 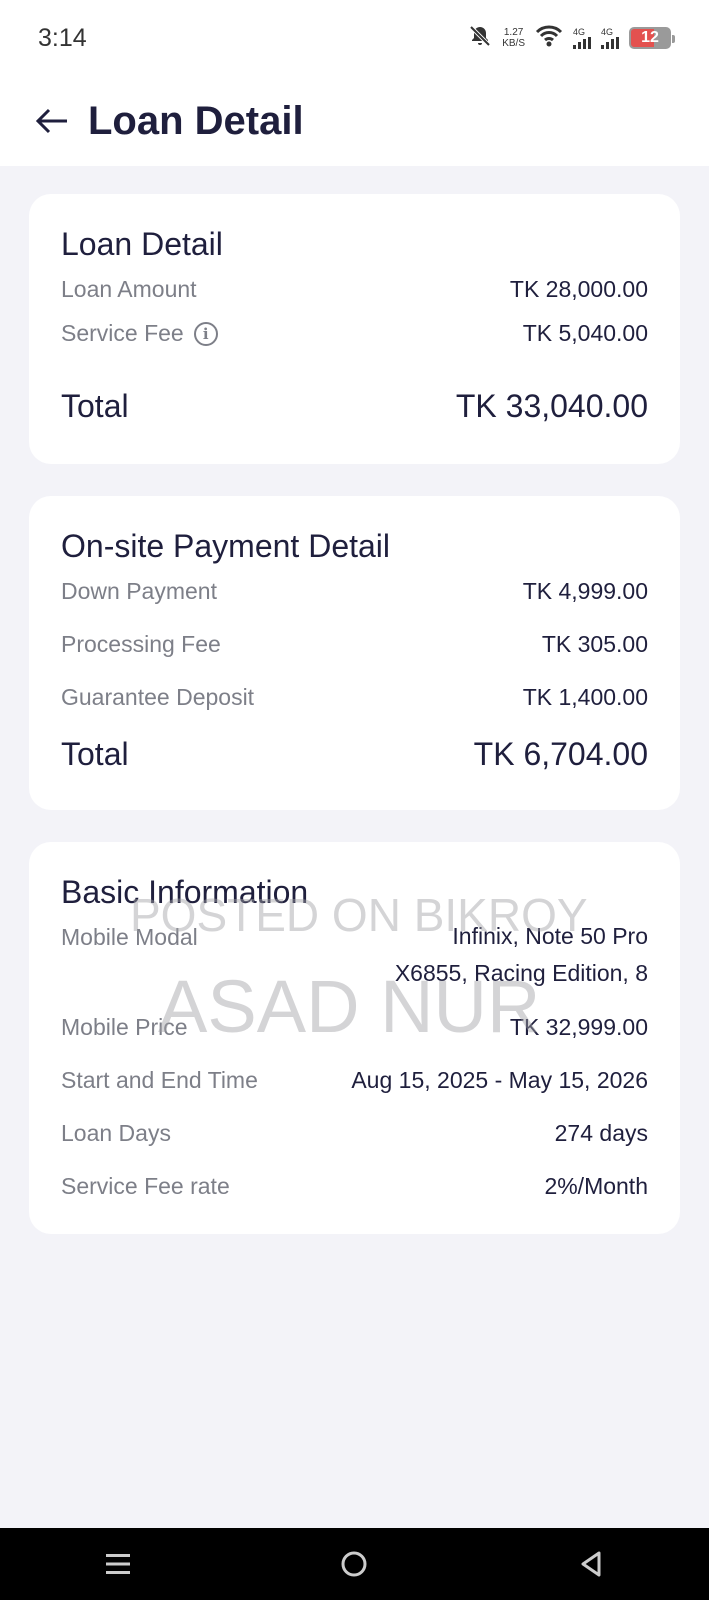 I want to click on signal-2-label: 4G, so click(x=607, y=31).